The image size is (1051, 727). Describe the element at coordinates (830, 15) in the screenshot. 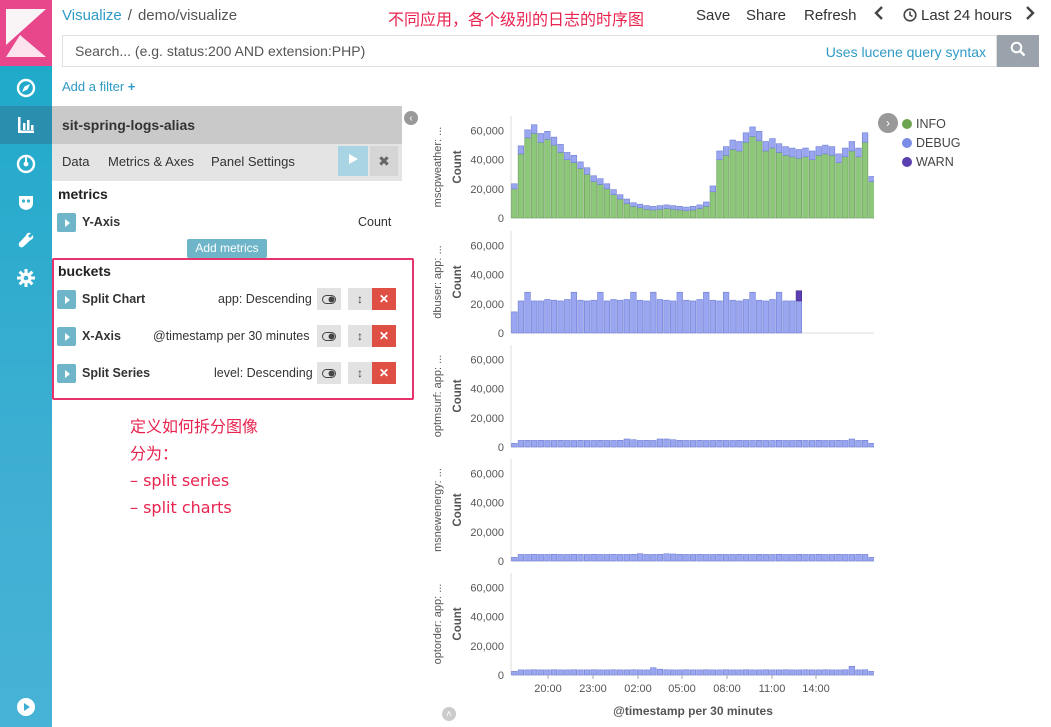

I see `refresh-button: Refresh` at that location.